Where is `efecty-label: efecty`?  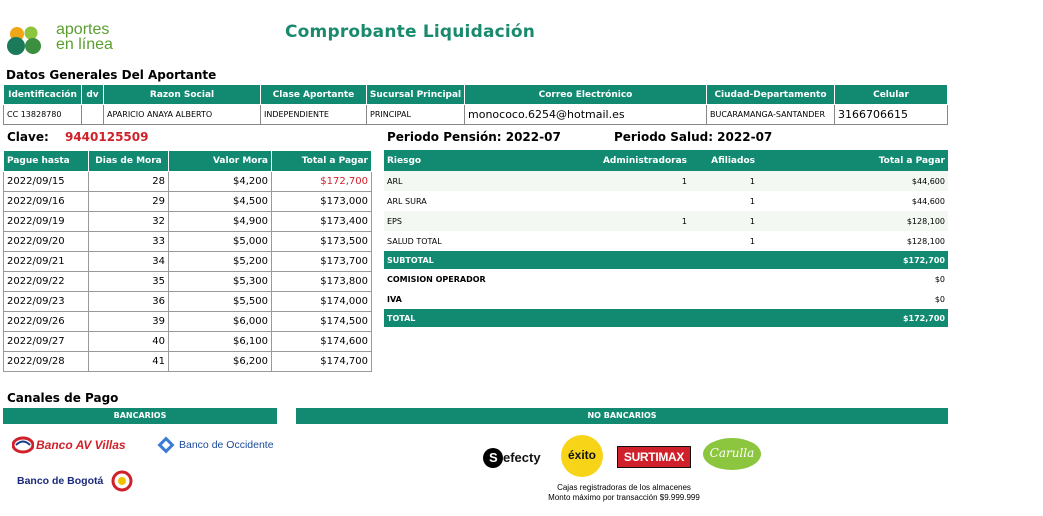
efecty-label: efecty is located at coordinates (522, 457).